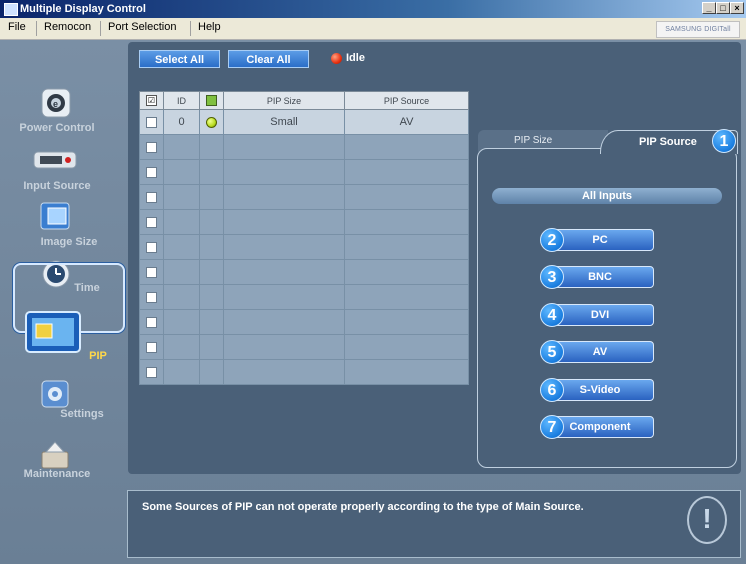  I want to click on step-marker-3: 3, so click(552, 277).